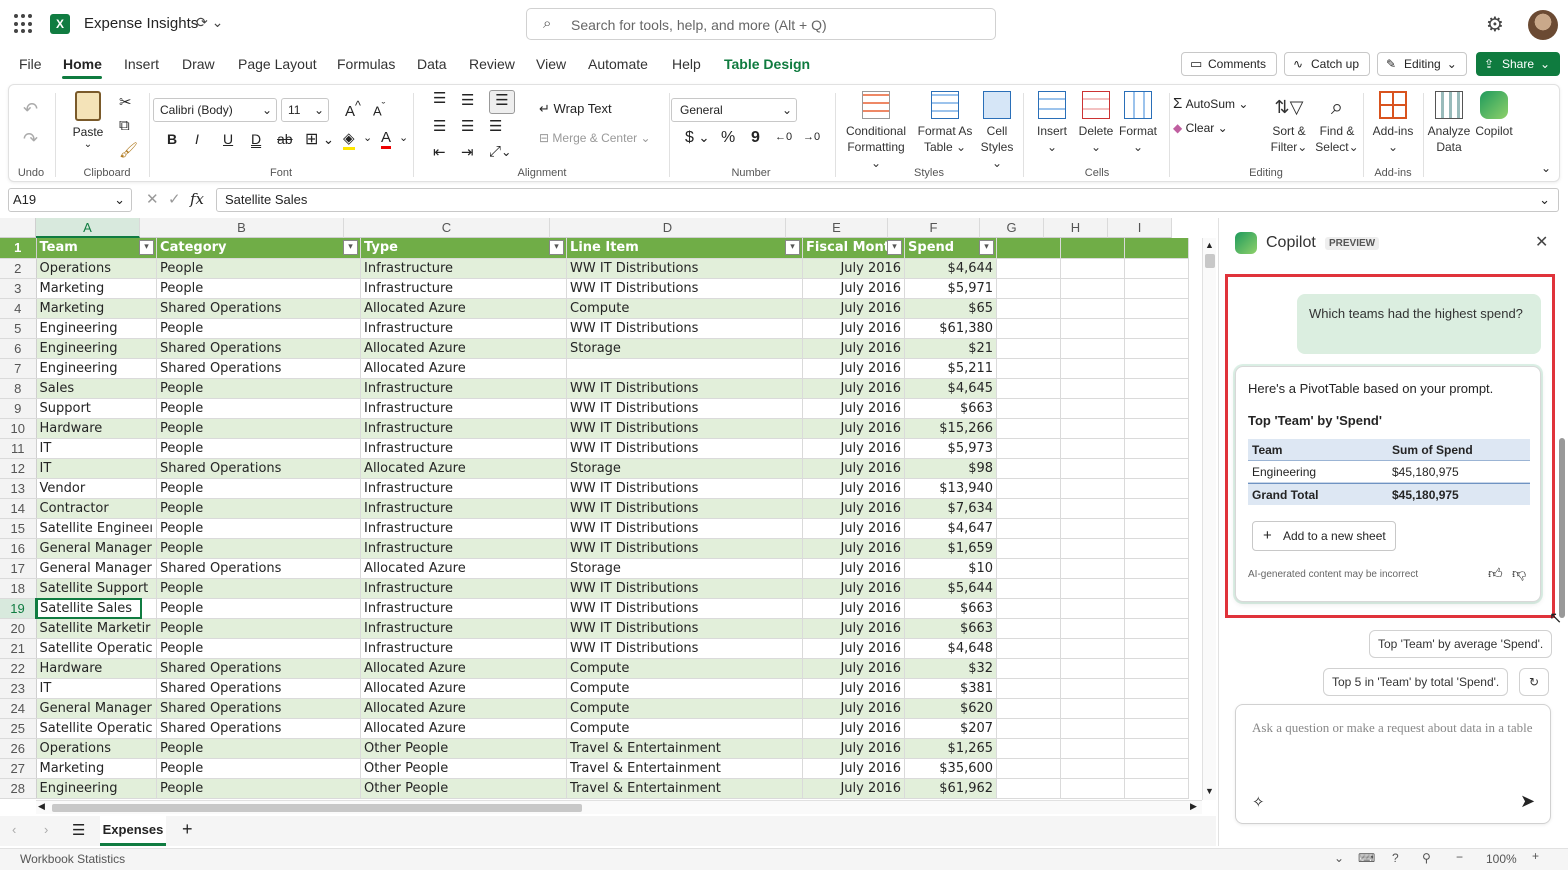 The width and height of the screenshot is (1568, 870). Describe the element at coordinates (18, 748) in the screenshot. I see `row-header: 26` at that location.